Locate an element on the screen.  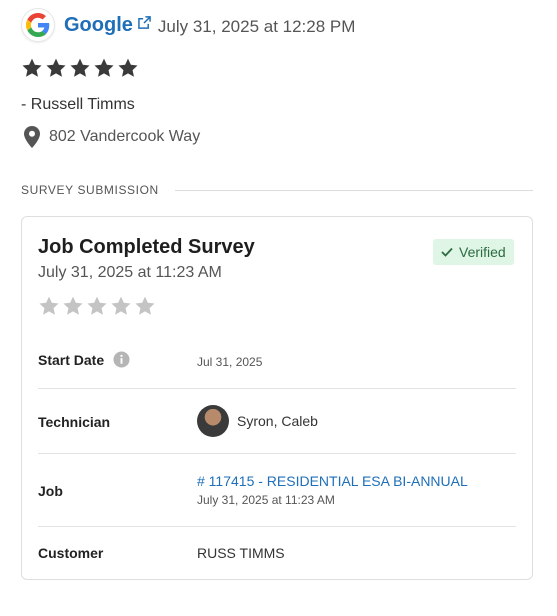
survey-section-header: SURVEY SUBMISSION is located at coordinates (277, 190).